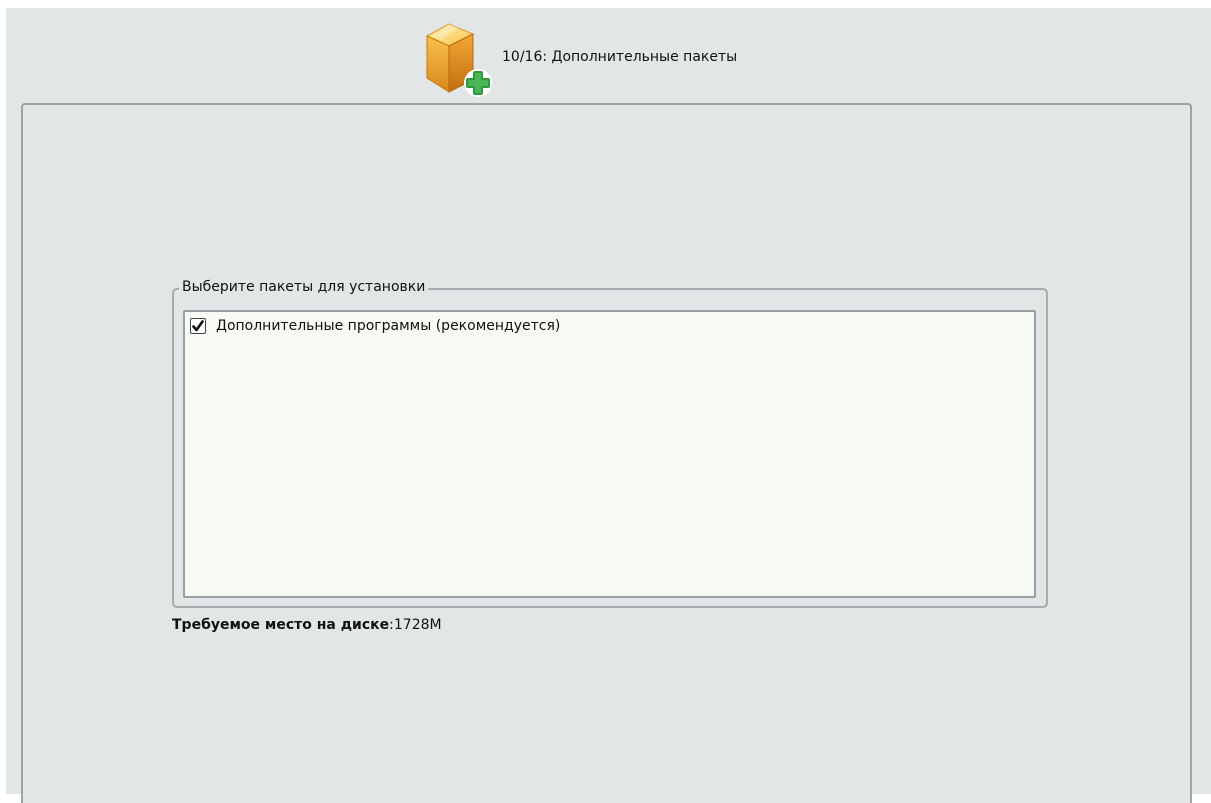 This screenshot has width=1211, height=803. I want to click on disk-space-value: 1728M, so click(417, 625).